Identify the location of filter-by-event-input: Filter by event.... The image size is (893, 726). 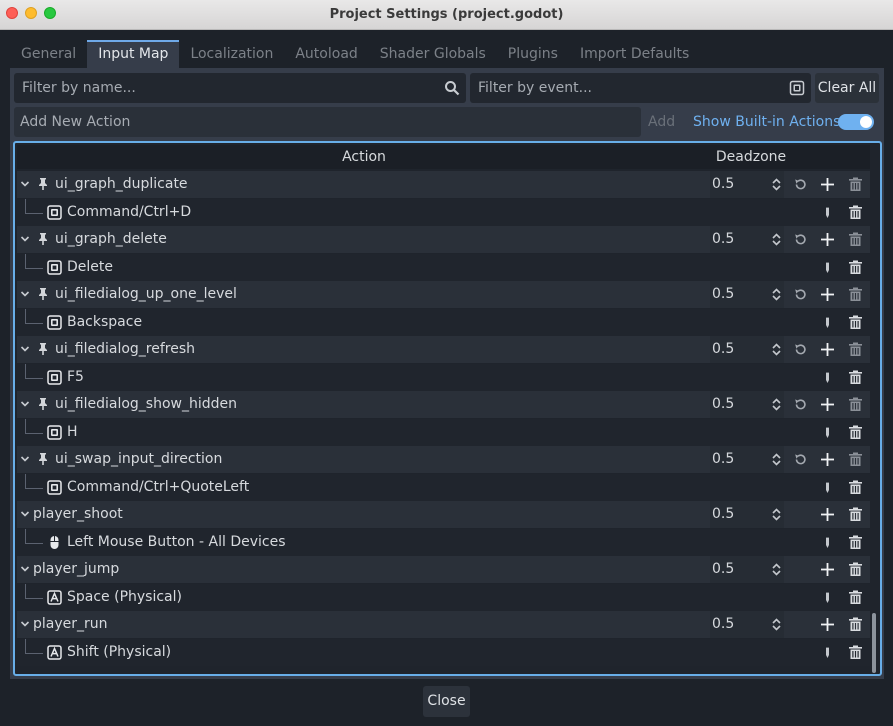
(640, 88).